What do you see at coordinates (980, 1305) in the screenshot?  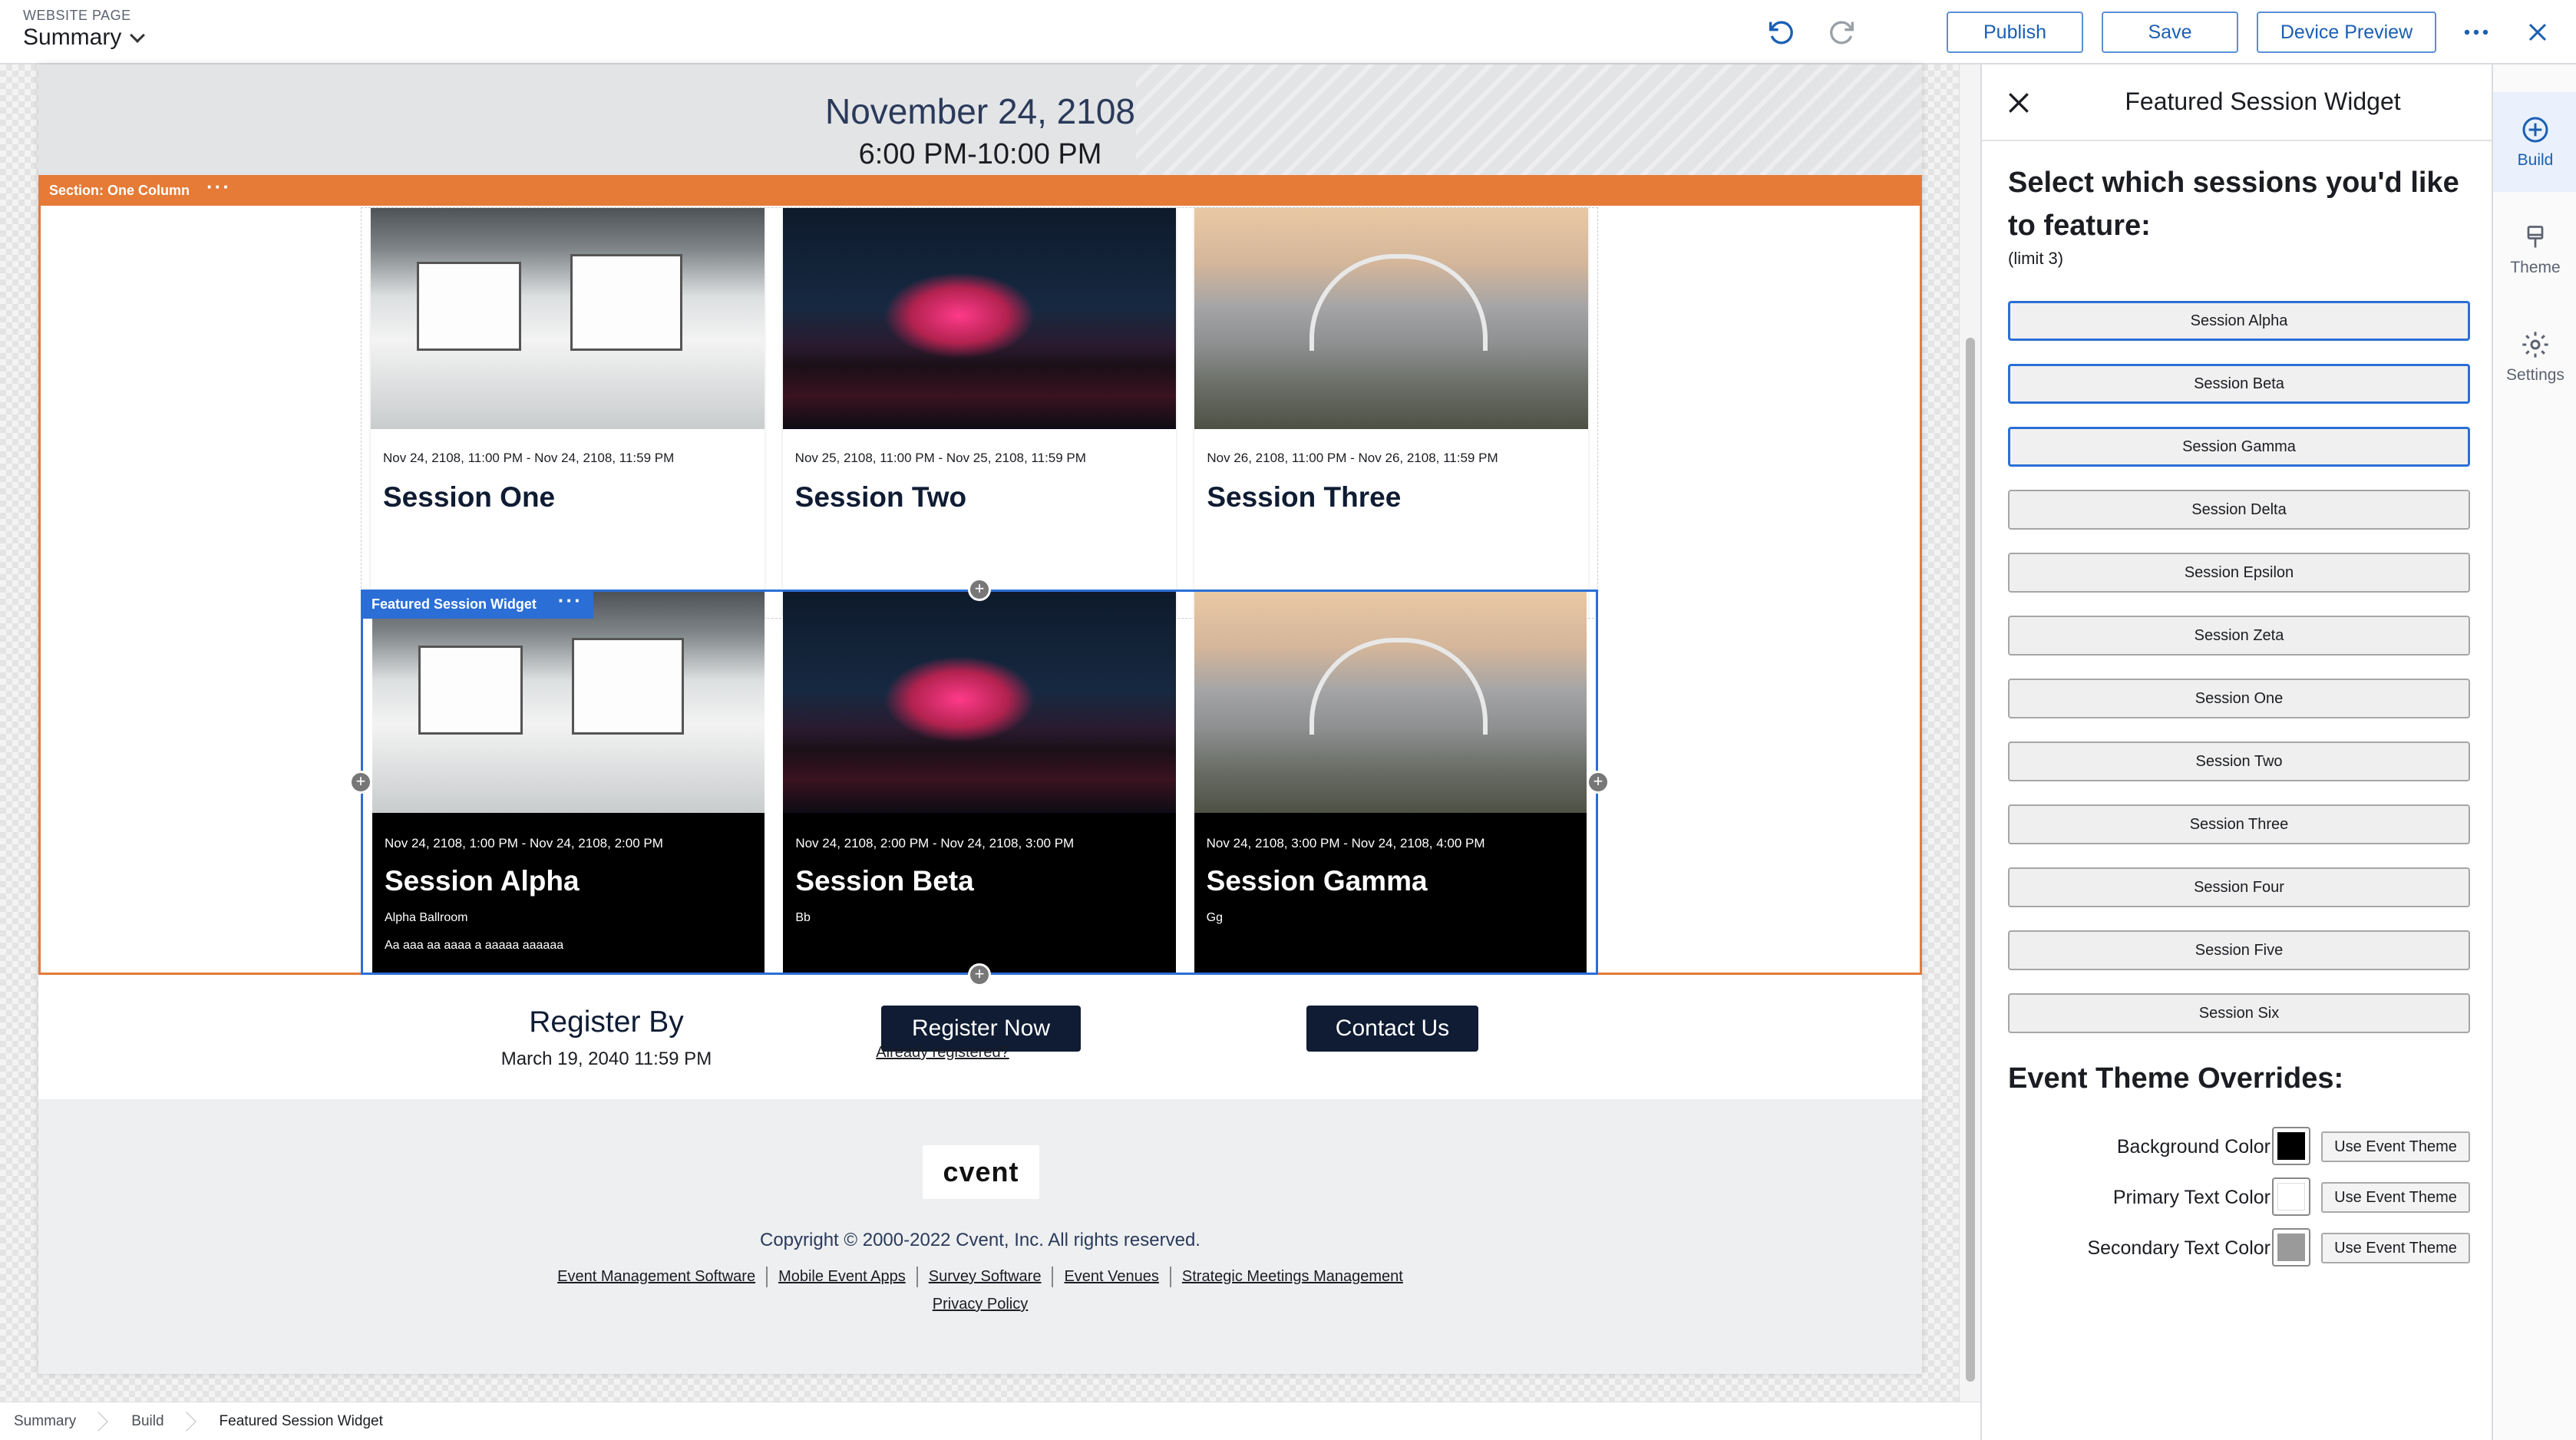 I see `privacy-policy-link: Privacy Policy` at bounding box center [980, 1305].